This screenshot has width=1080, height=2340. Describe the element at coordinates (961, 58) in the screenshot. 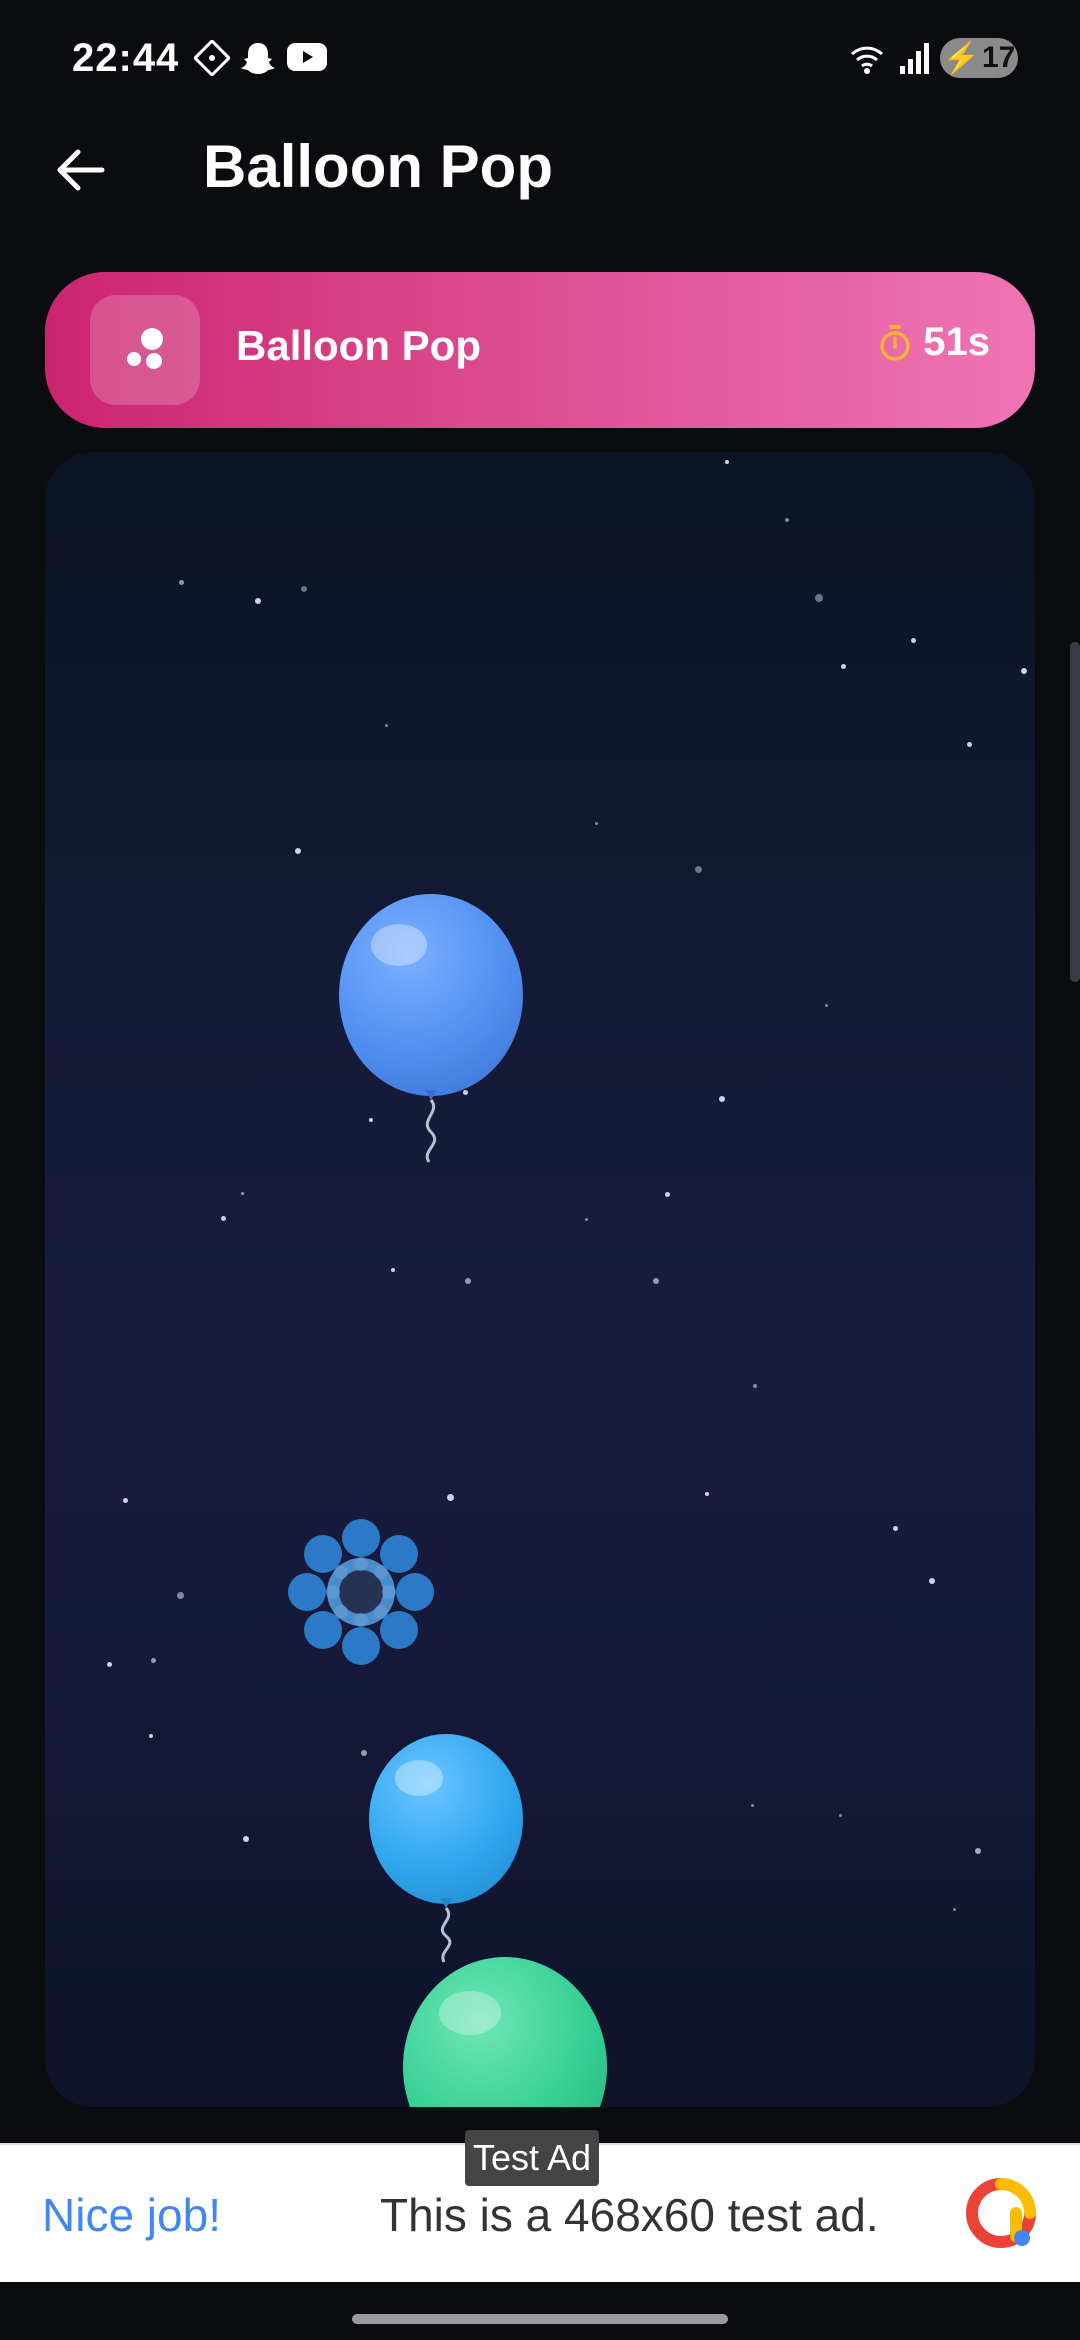

I see `charging-icon: ⚡` at that location.